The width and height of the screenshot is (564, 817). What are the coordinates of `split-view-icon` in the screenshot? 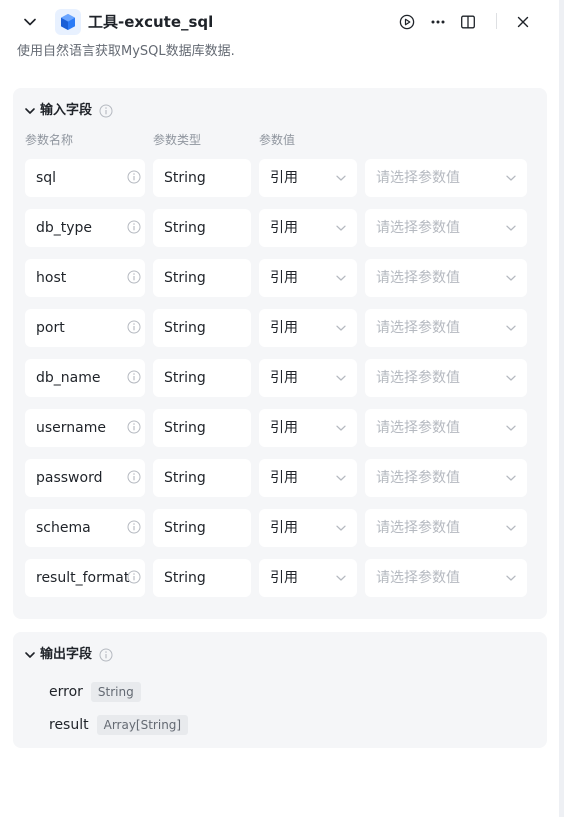 It's located at (468, 22).